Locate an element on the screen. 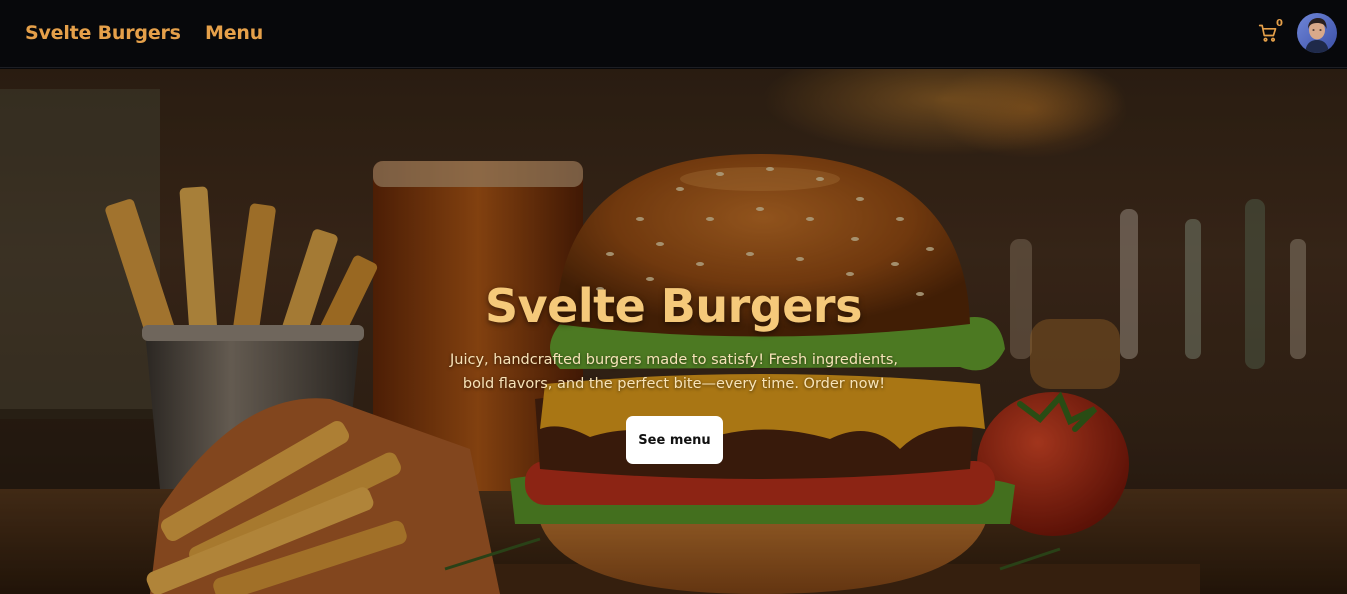  see-menu-button: See menu is located at coordinates (674, 440).